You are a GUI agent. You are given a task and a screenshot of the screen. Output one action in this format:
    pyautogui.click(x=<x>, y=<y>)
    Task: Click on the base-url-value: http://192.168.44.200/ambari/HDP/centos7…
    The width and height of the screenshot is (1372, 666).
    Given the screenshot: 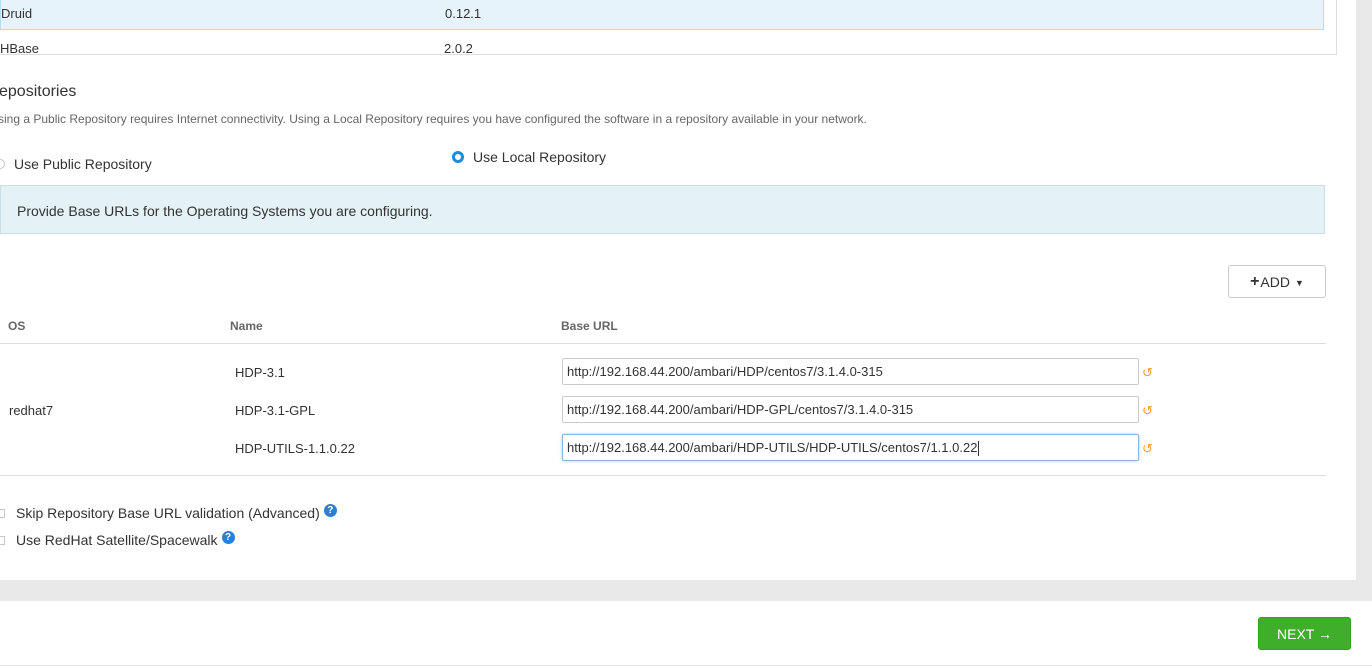 What is the action you would take?
    pyautogui.click(x=725, y=371)
    